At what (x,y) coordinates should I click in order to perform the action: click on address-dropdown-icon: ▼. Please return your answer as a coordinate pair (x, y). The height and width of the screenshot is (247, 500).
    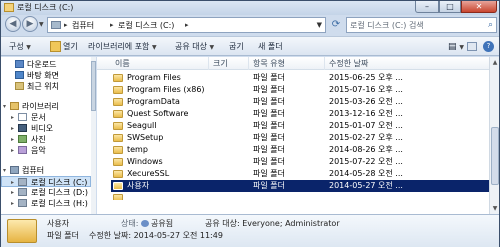
    Looking at the image, I should click on (319, 25).